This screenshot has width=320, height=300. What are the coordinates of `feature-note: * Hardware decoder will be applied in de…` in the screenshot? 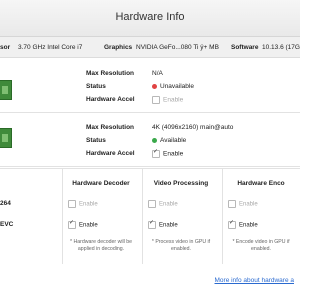 It's located at (101, 245).